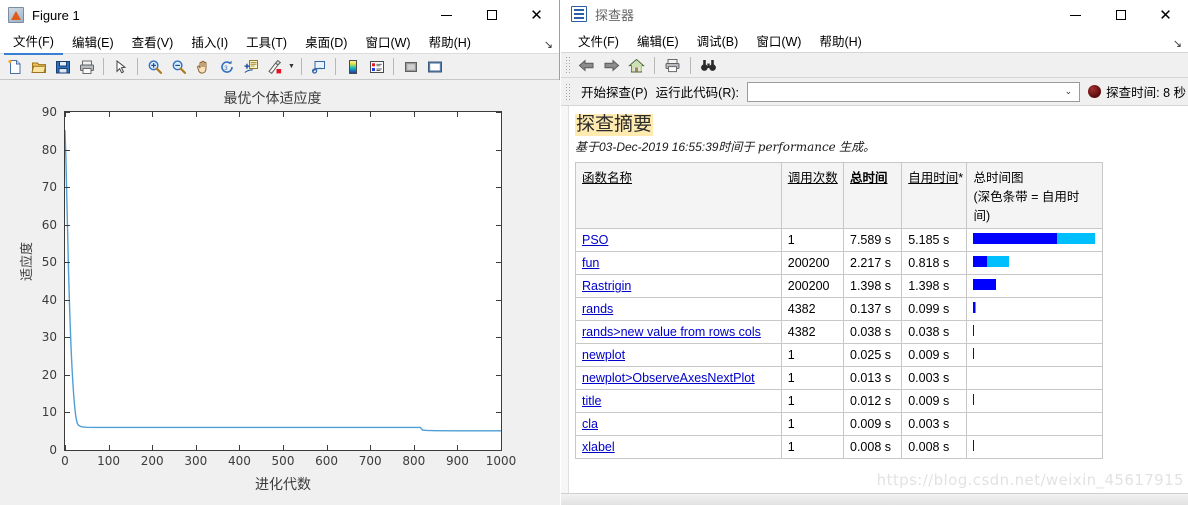 The width and height of the screenshot is (1188, 505). I want to click on show-plot-tools-icon, so click(434, 67).